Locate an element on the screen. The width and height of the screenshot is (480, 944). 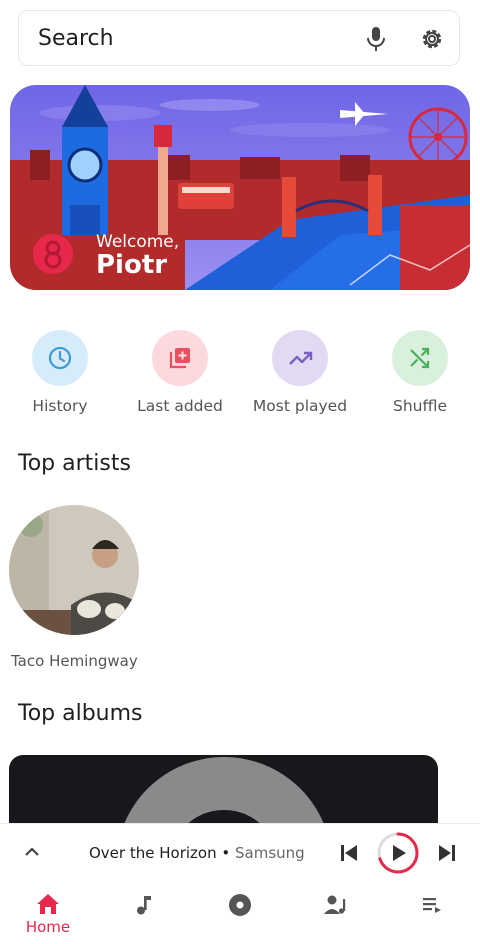
shuffle-button: Shuffle is located at coordinates (420, 372).